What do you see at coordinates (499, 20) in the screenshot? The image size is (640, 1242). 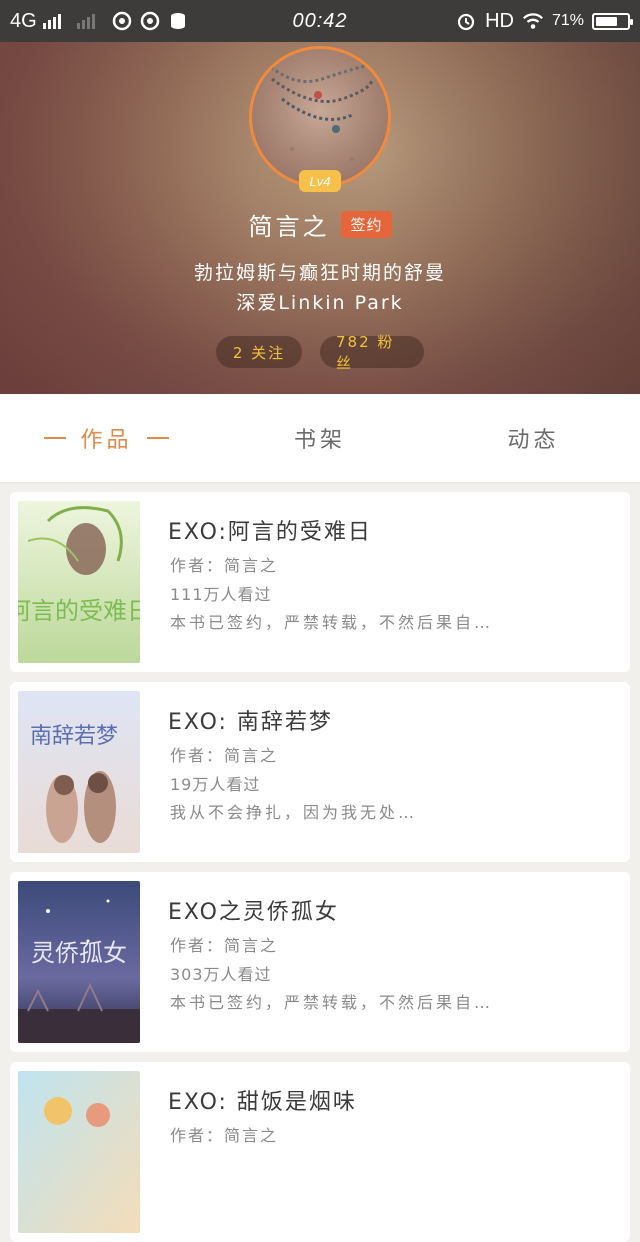 I see `hd-indicator: HD` at bounding box center [499, 20].